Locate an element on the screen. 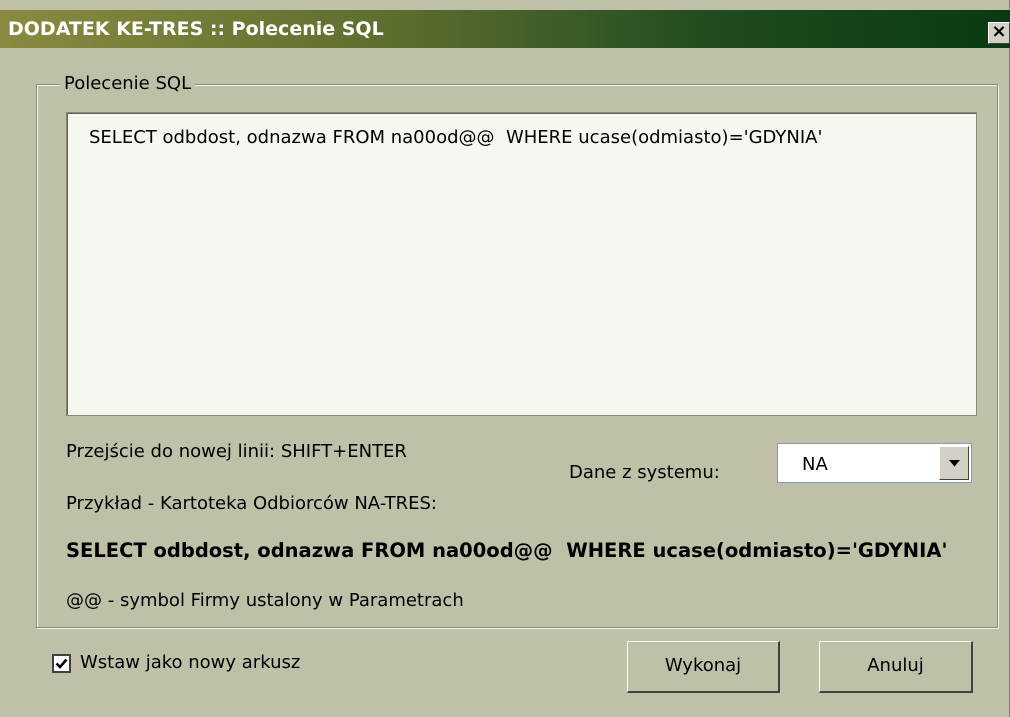 This screenshot has width=1010, height=717. system-select-arrow is located at coordinates (954, 463).